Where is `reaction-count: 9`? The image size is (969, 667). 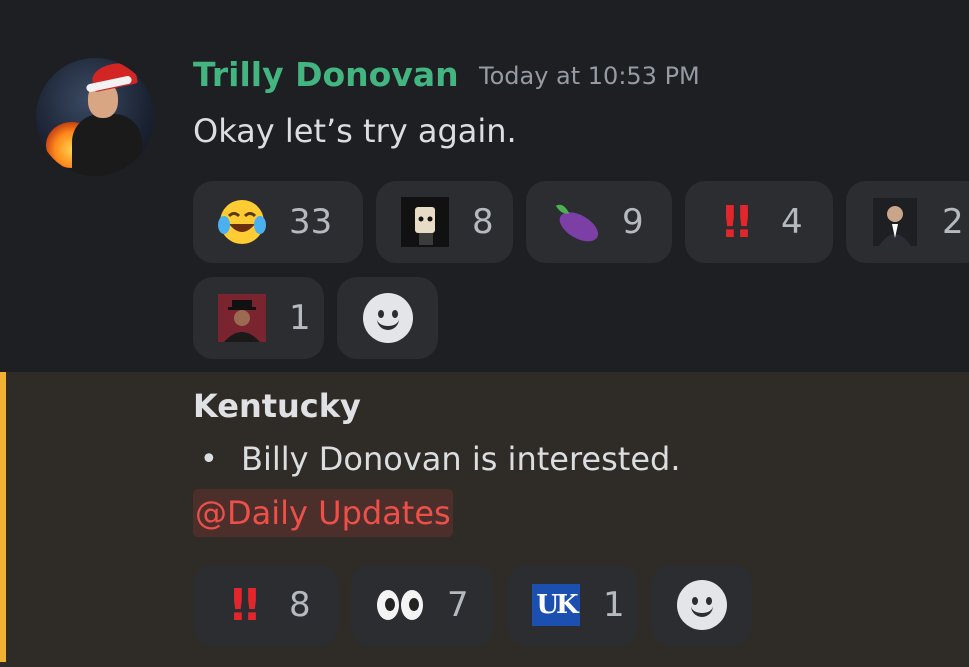
reaction-count: 9 is located at coordinates (633, 222).